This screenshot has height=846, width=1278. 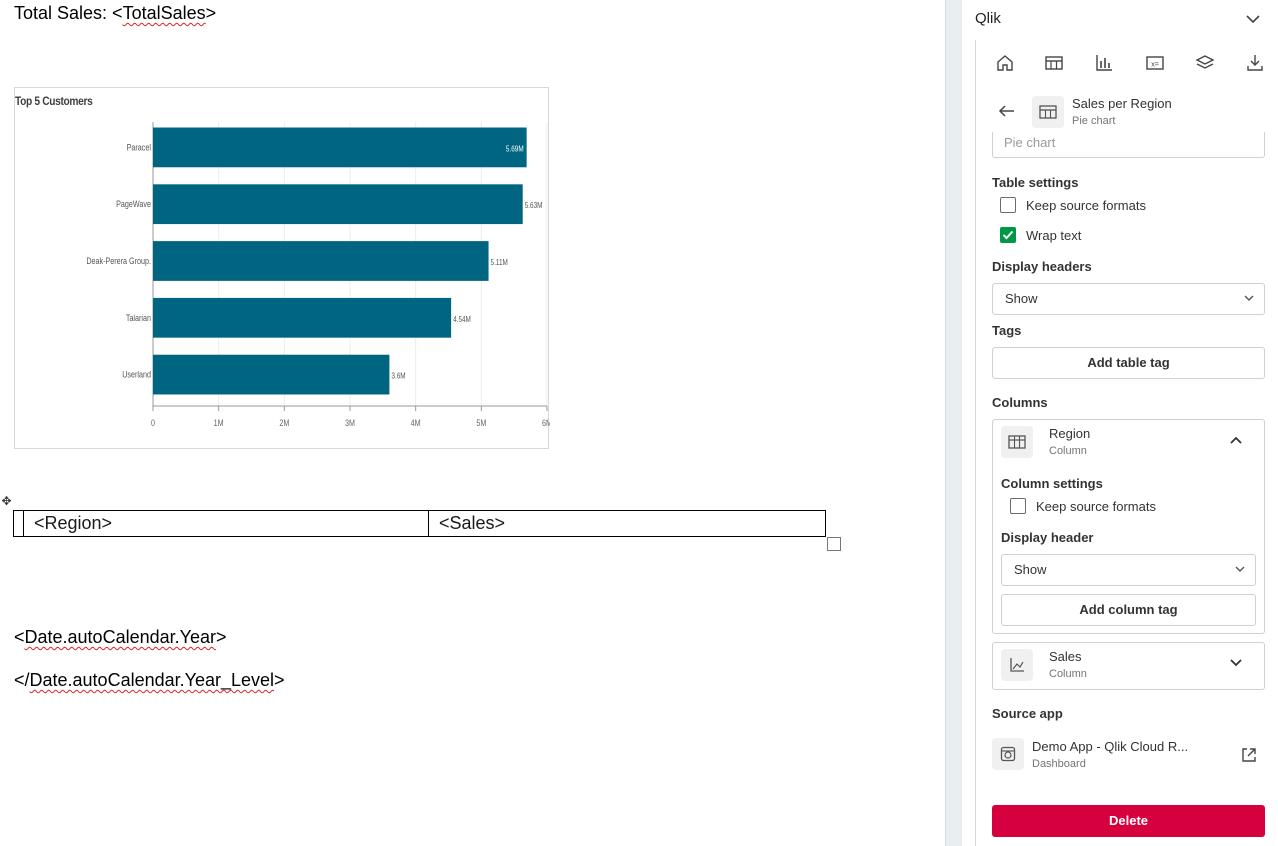 I want to click on keep-source-formats-label: Keep source formats, so click(x=1086, y=205).